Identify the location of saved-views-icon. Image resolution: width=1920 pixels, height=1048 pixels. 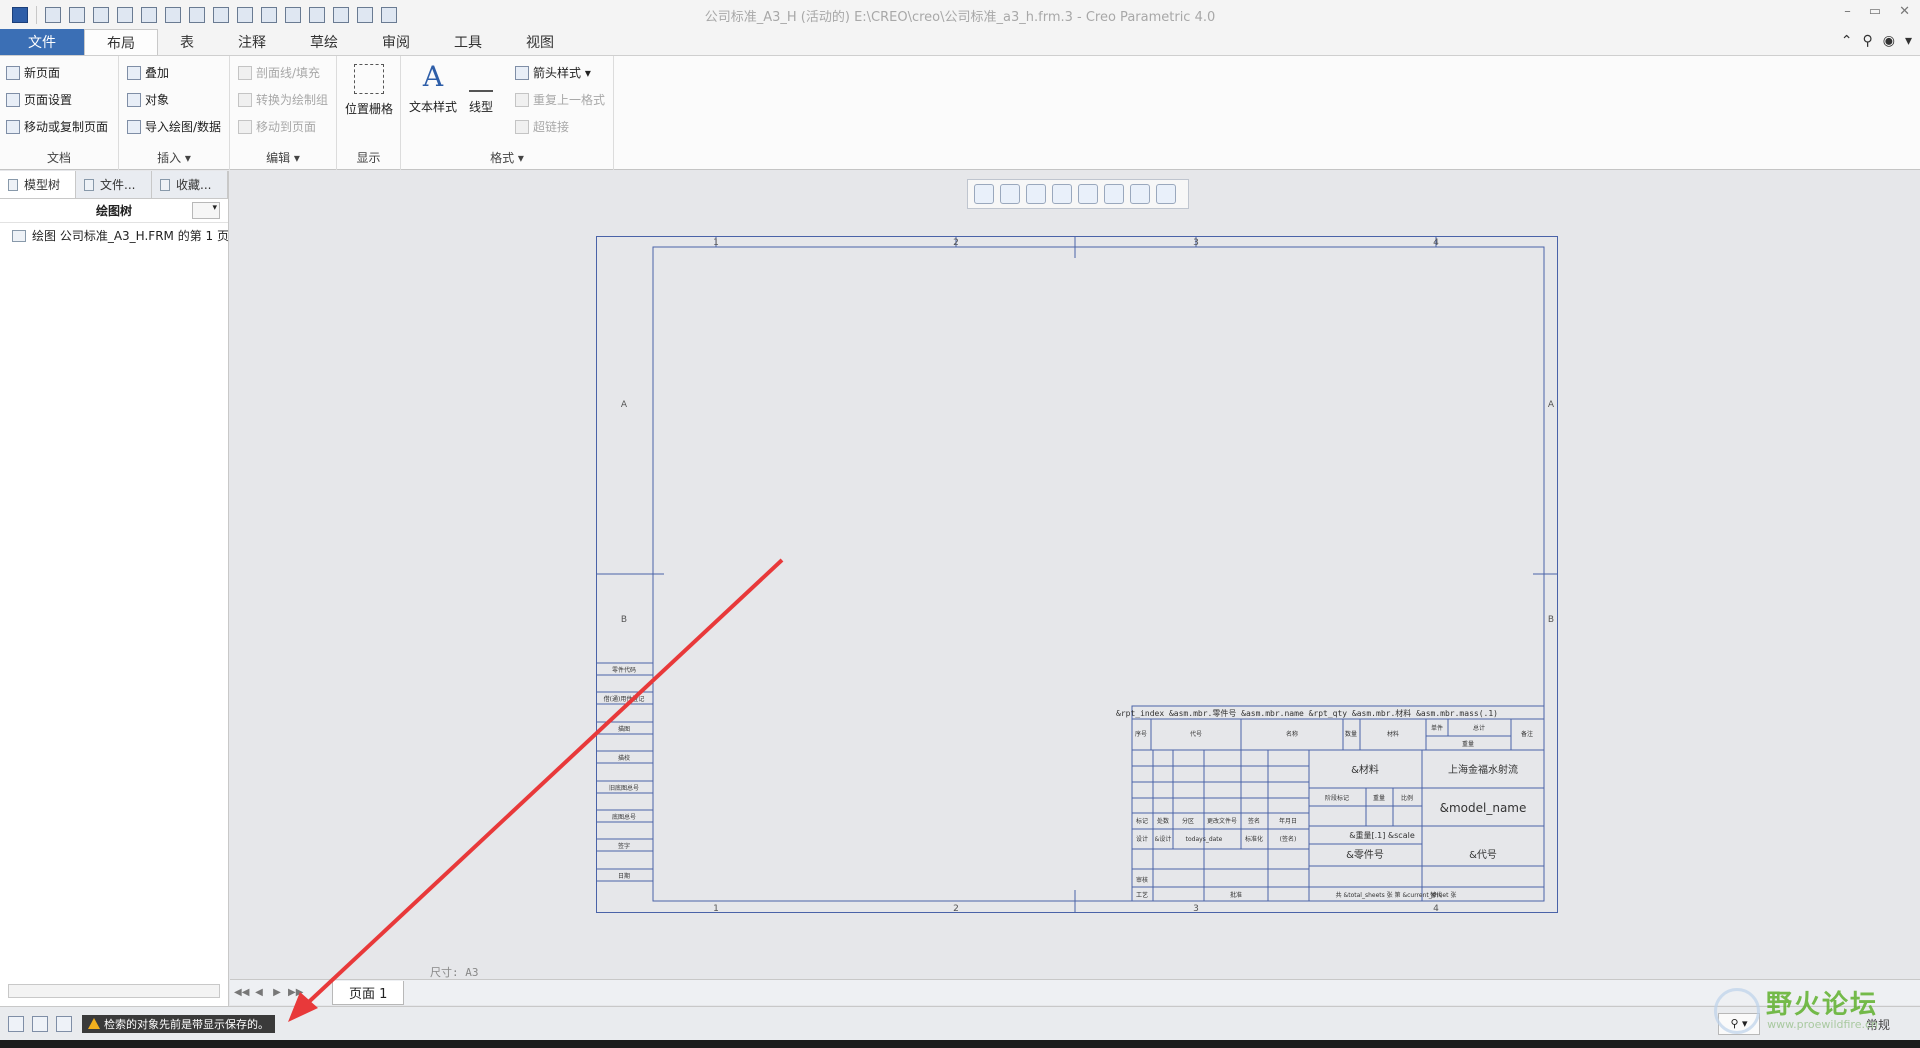
(1114, 194).